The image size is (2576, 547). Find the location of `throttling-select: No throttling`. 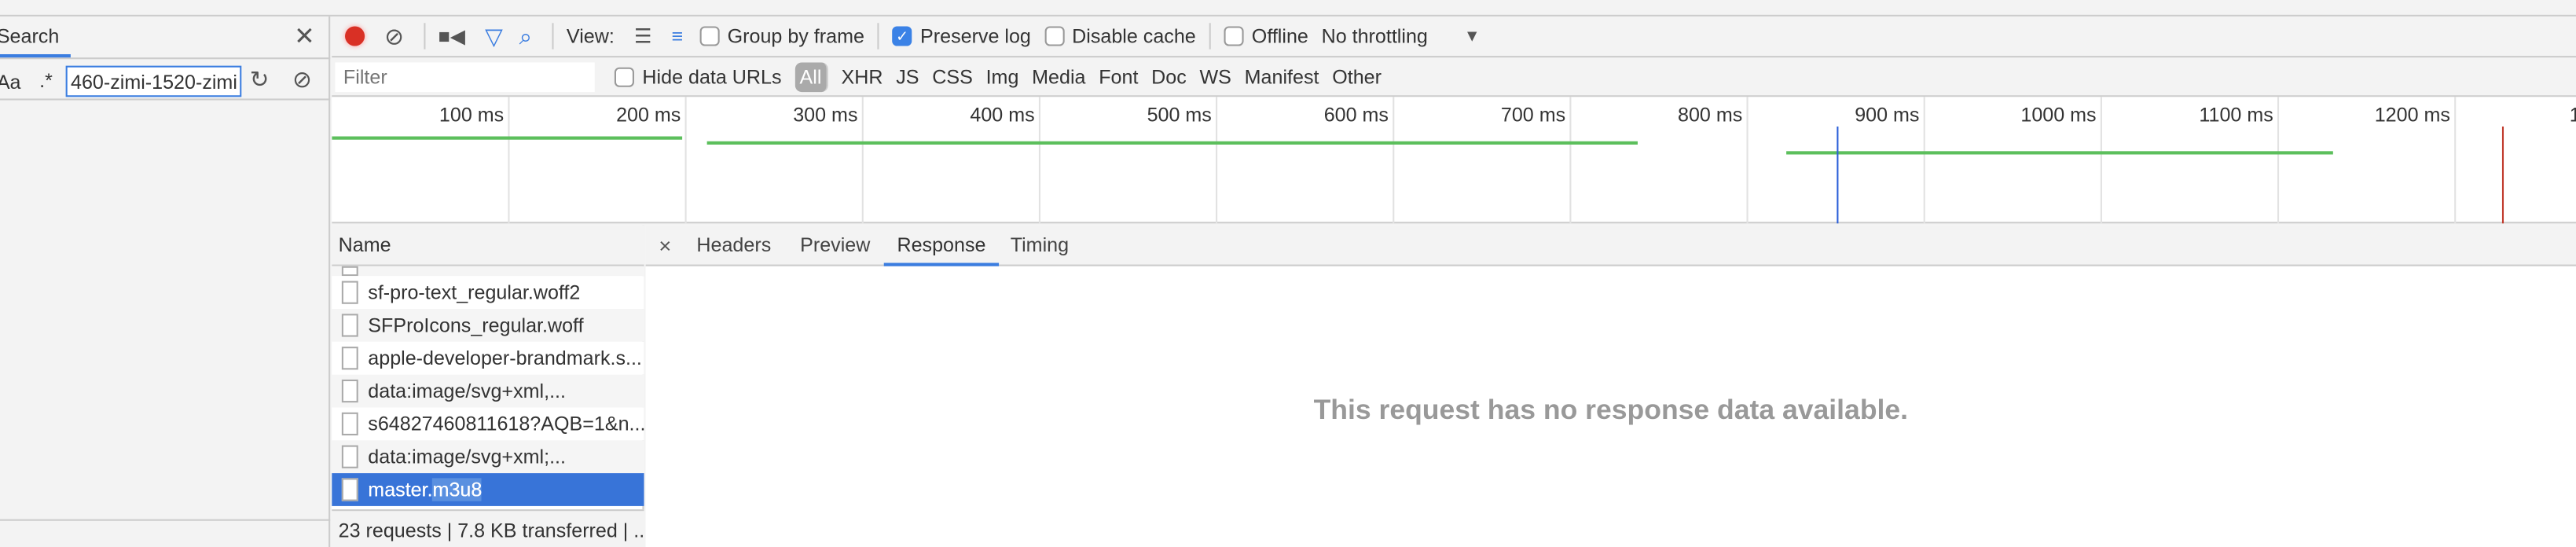

throttling-select: No throttling is located at coordinates (1375, 35).